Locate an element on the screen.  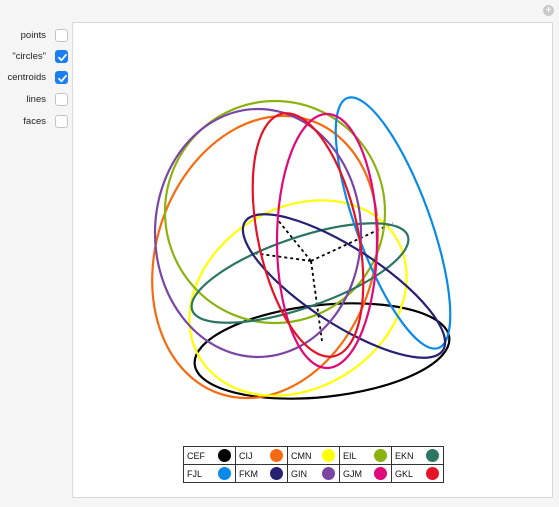
legend-item: CMN is located at coordinates (313, 455).